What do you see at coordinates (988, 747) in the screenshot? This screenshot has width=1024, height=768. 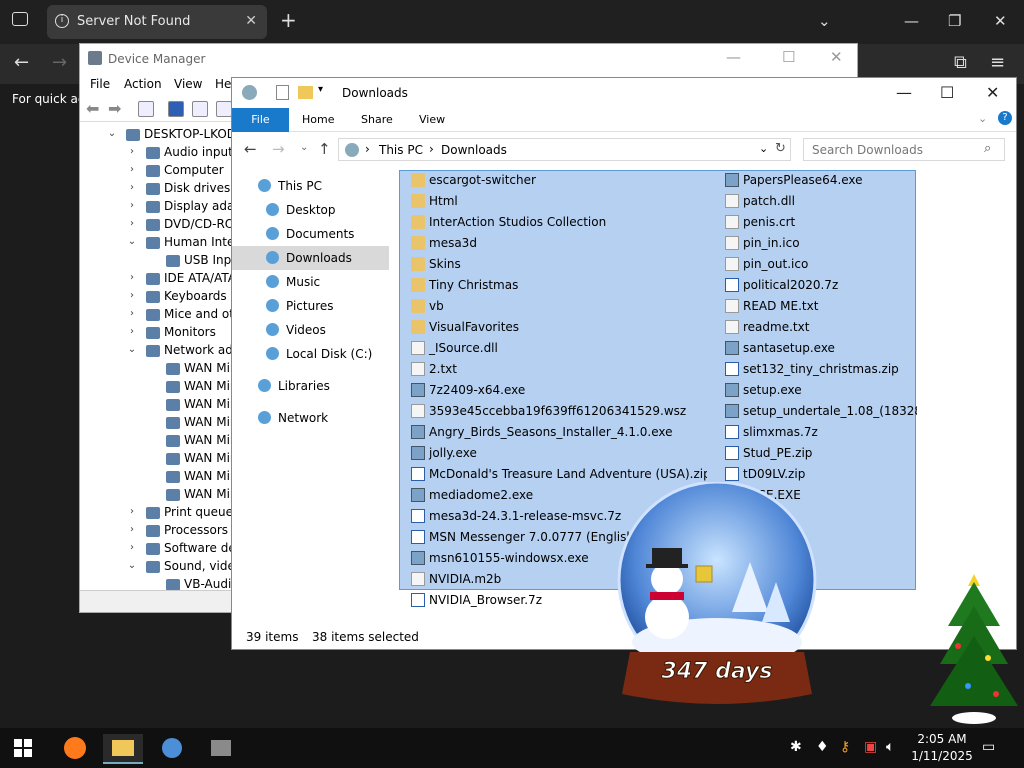 I see `notifications-icon: ▭` at bounding box center [988, 747].